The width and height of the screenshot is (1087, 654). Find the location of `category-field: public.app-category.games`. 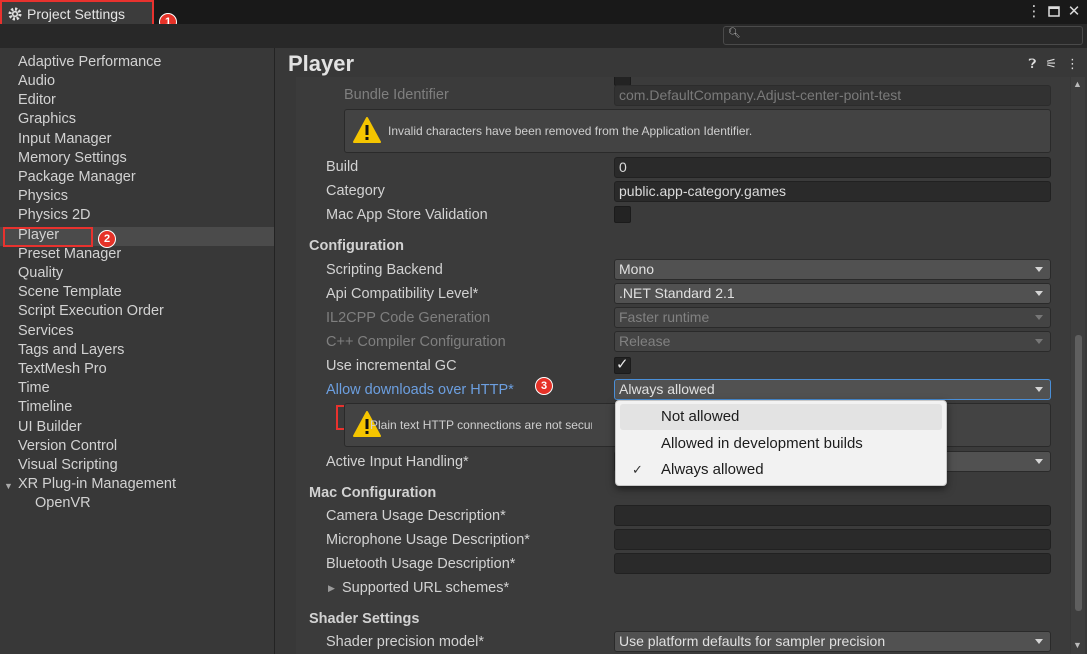

category-field: public.app-category.games is located at coordinates (832, 191).